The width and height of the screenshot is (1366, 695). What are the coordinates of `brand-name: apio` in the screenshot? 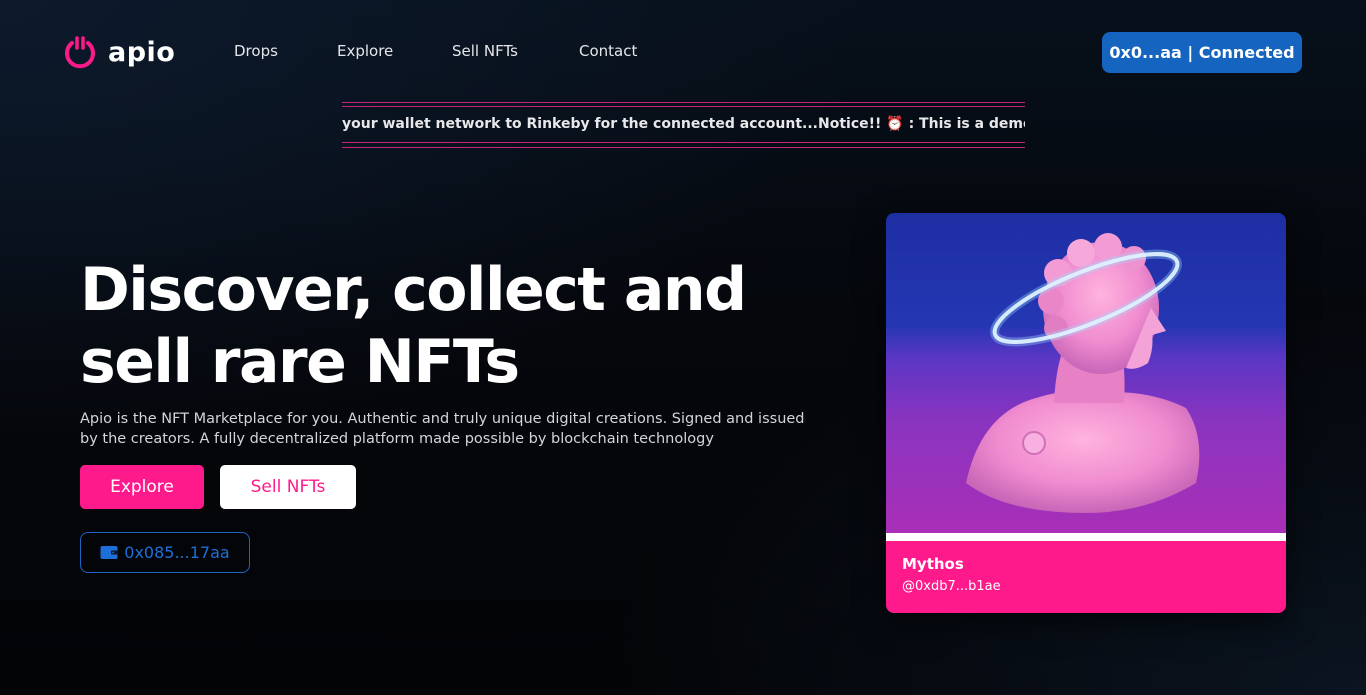 It's located at (142, 52).